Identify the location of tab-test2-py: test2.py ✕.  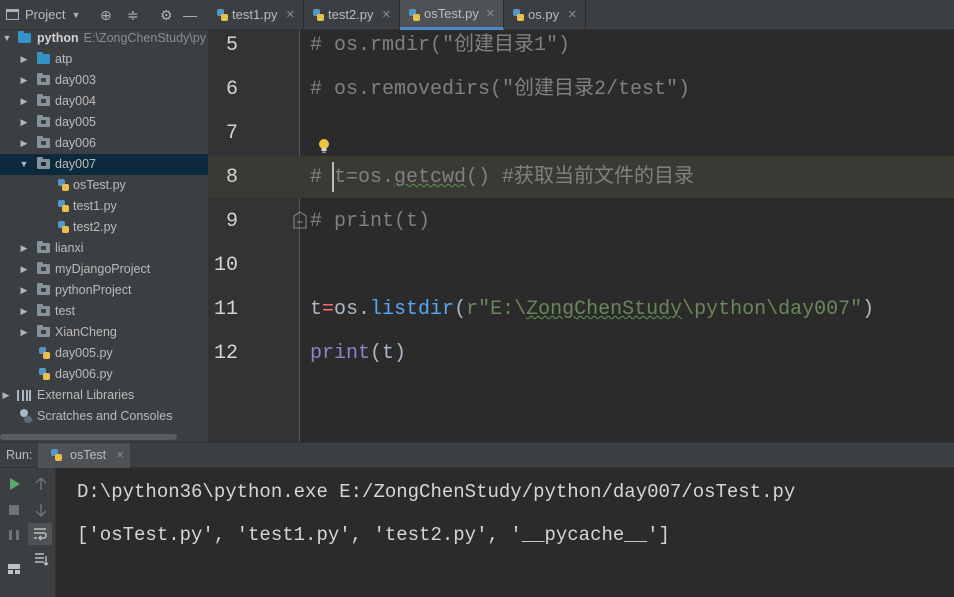
(352, 15).